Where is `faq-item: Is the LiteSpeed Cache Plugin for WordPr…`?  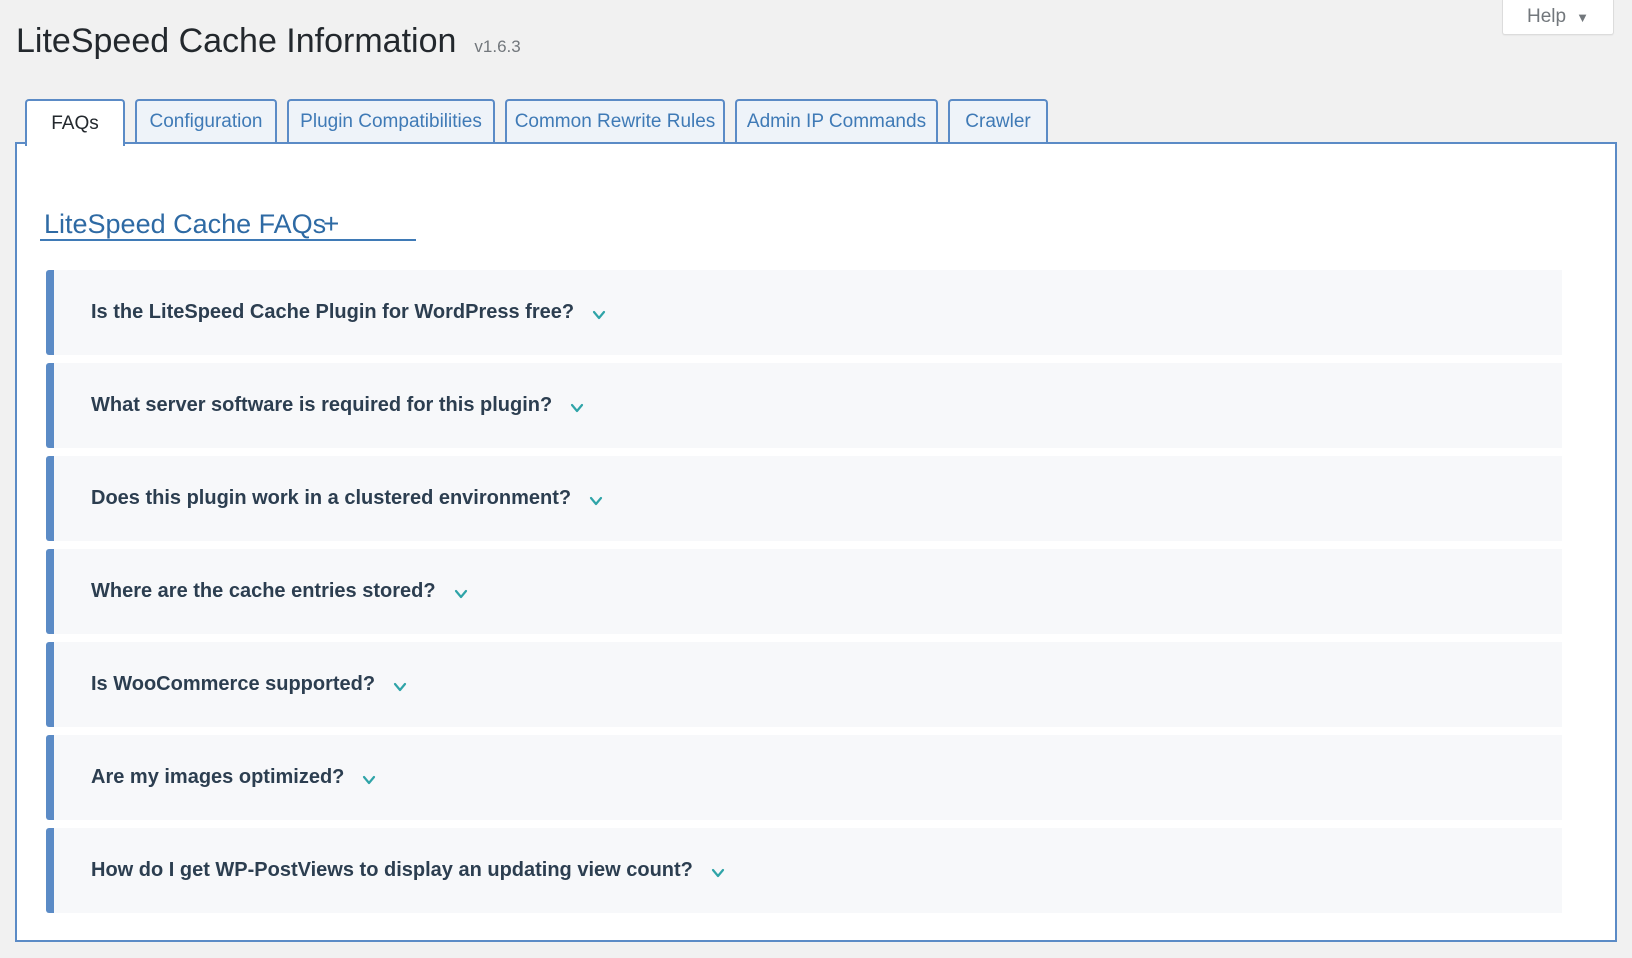 faq-item: Is the LiteSpeed Cache Plugin for WordPr… is located at coordinates (804, 312).